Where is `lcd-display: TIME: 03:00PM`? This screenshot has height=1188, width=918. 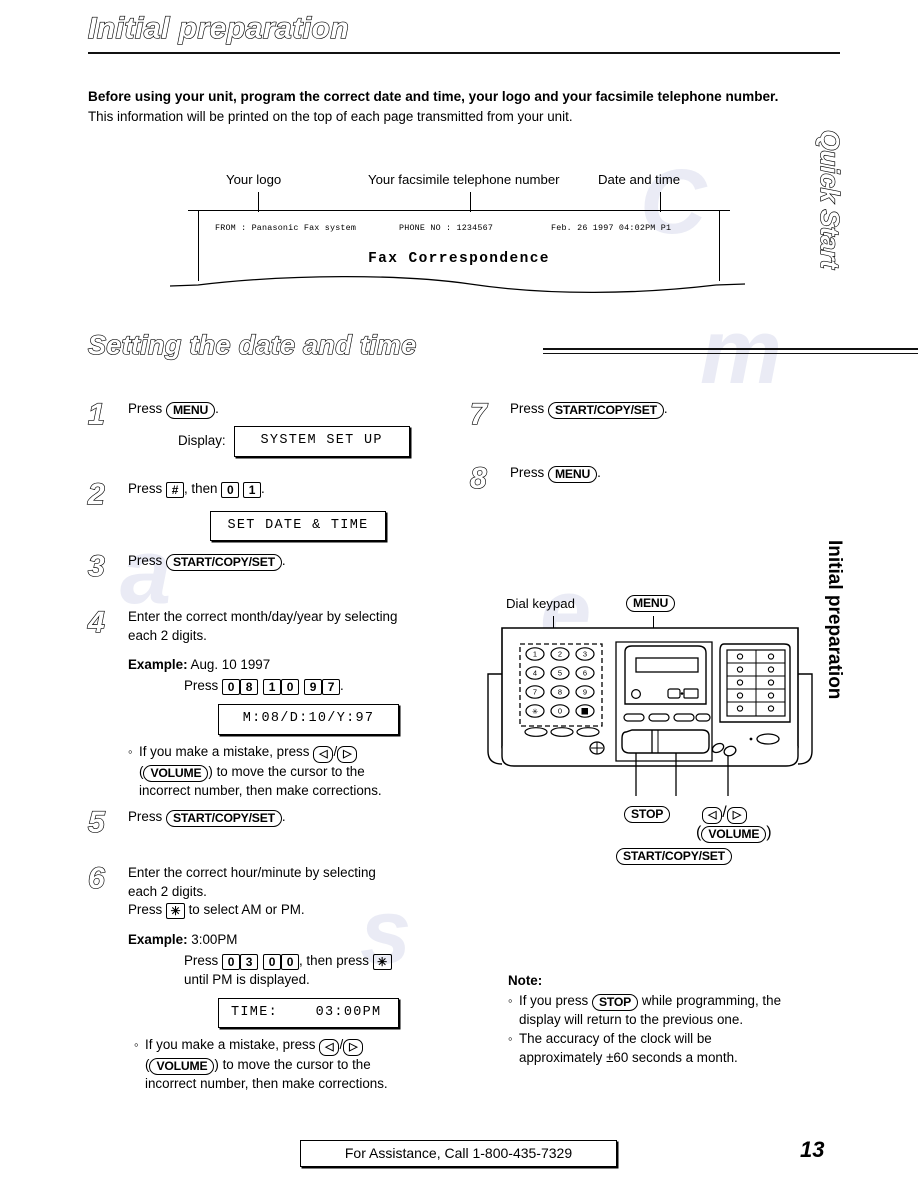
lcd-display: TIME: 03:00PM is located at coordinates (308, 1012).